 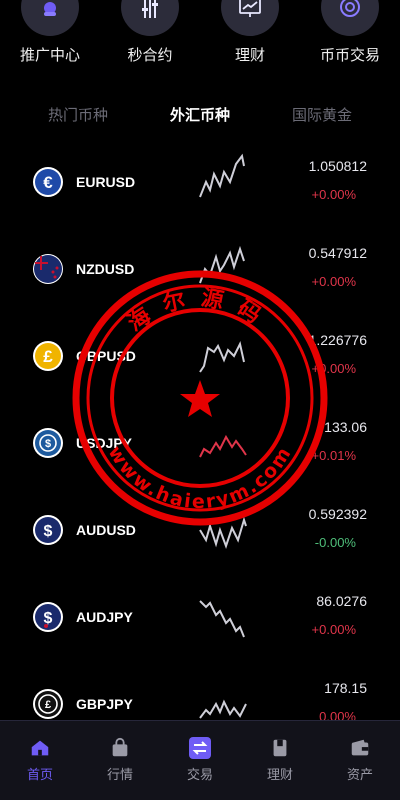 I want to click on market-price: 0.592392, so click(x=337, y=514).